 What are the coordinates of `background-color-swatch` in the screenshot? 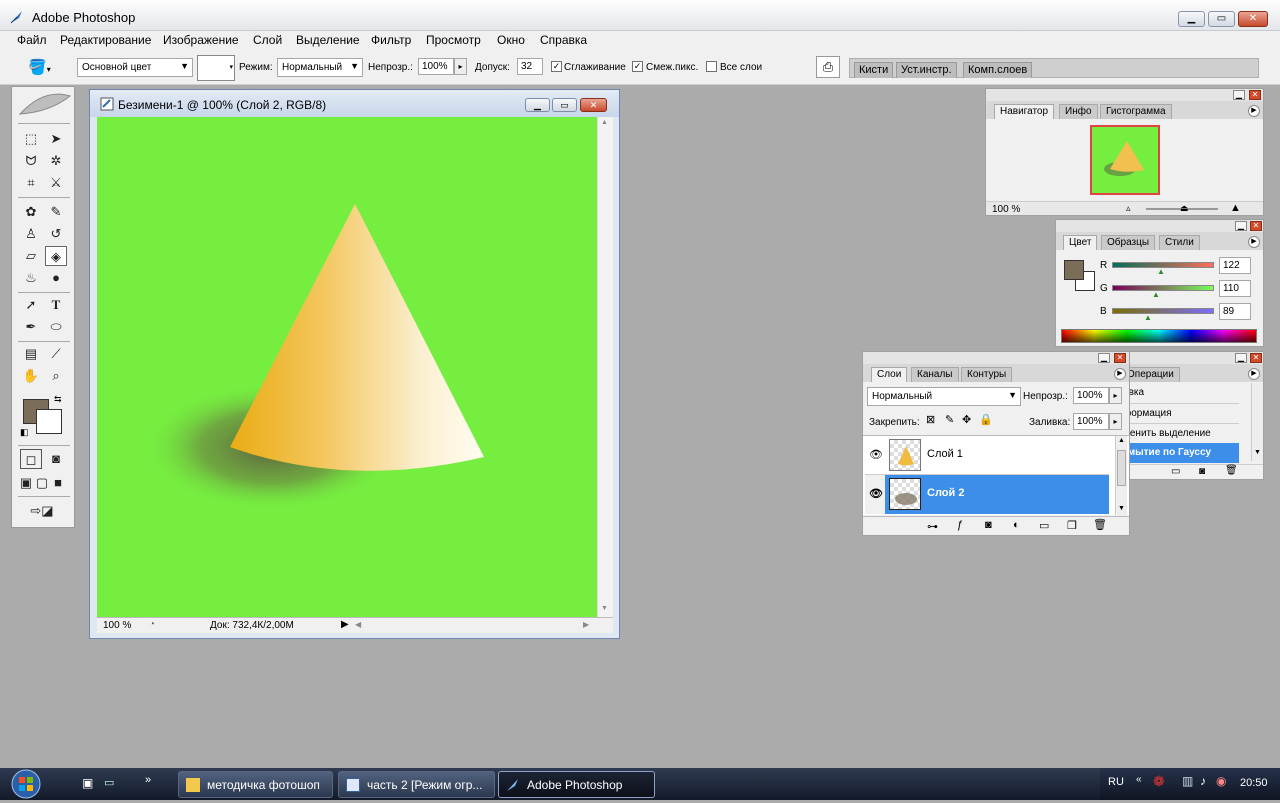 It's located at (49, 421).